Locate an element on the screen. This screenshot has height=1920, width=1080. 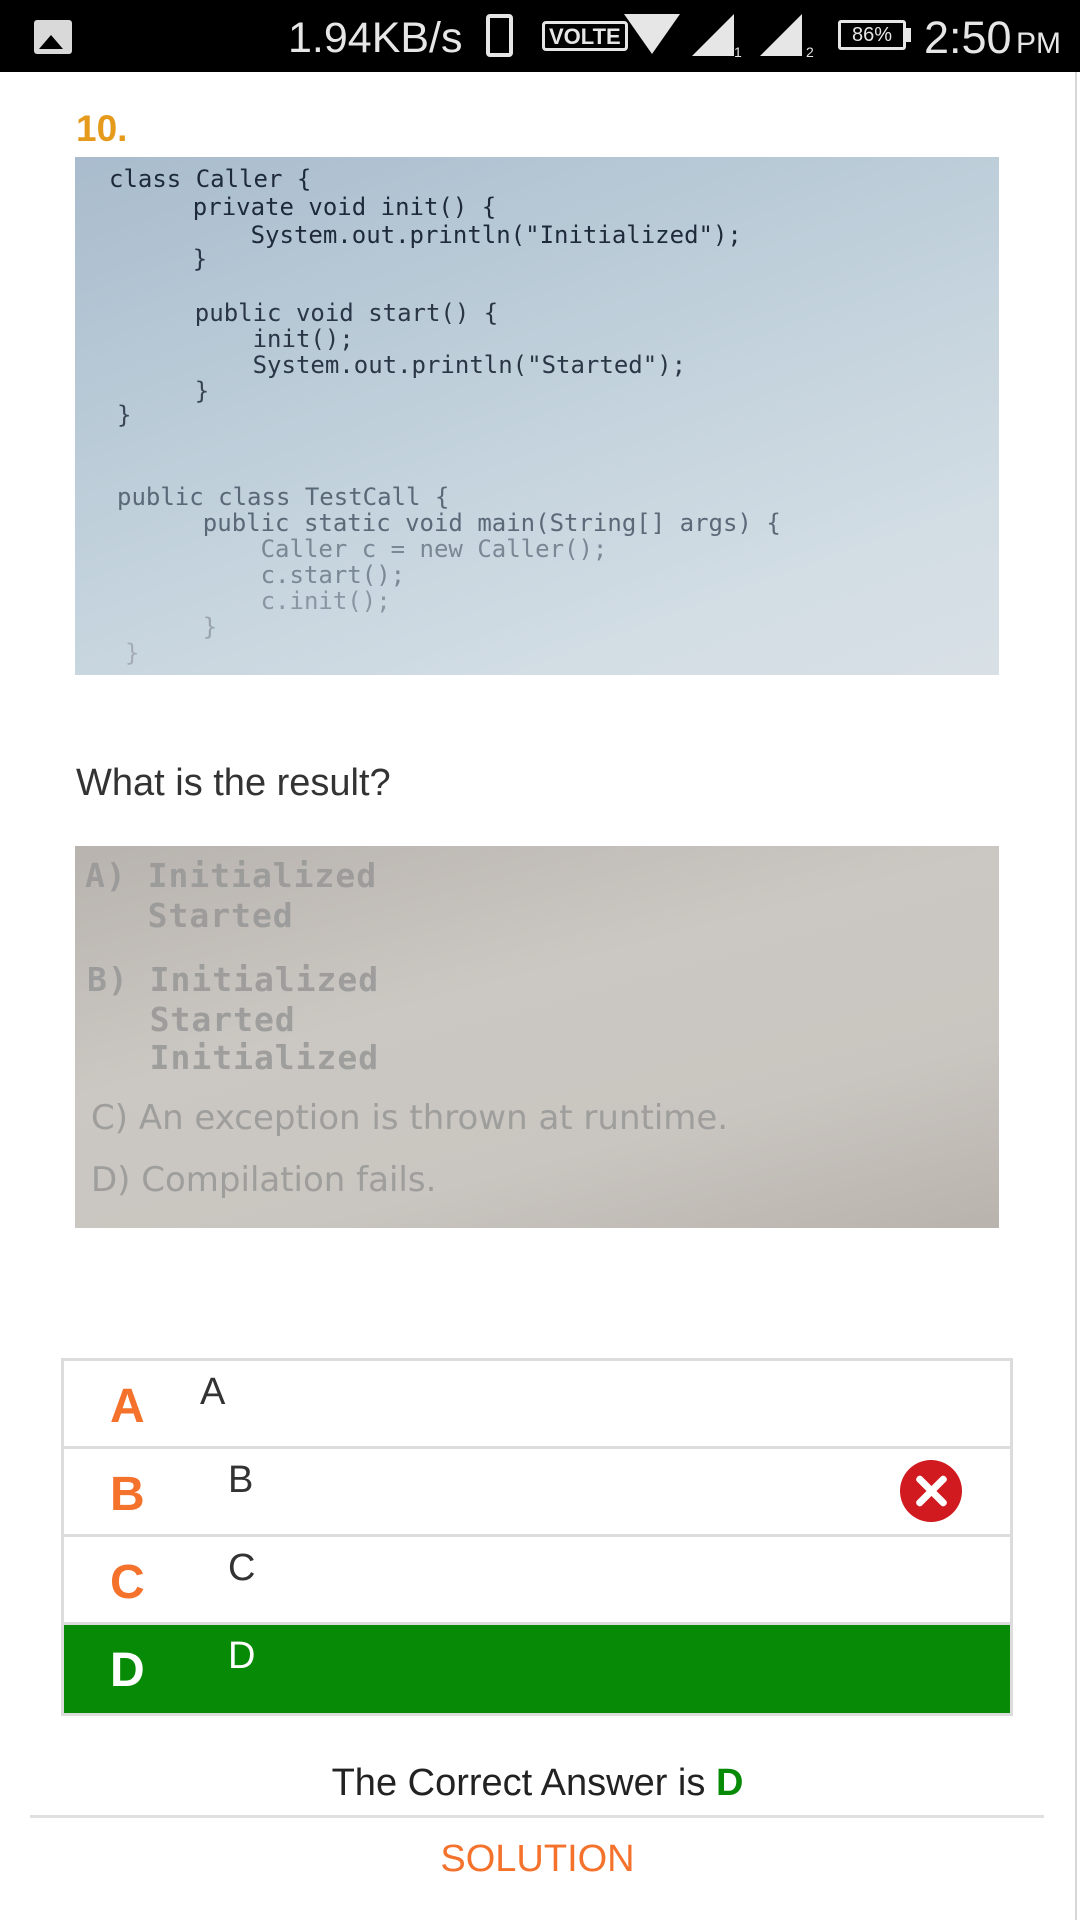
wrong-answer-icon is located at coordinates (931, 1491).